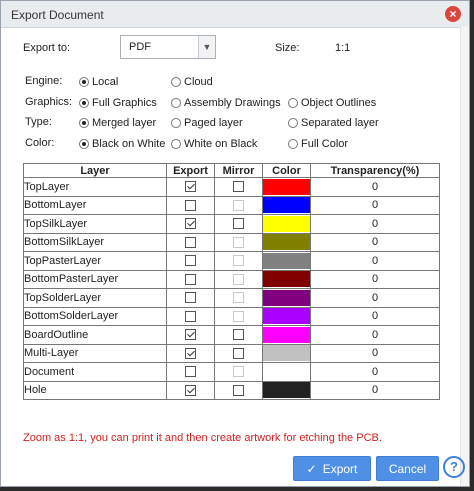 This screenshot has width=474, height=491. Describe the element at coordinates (235, 14) in the screenshot. I see `title-bar: Export Document ×` at that location.